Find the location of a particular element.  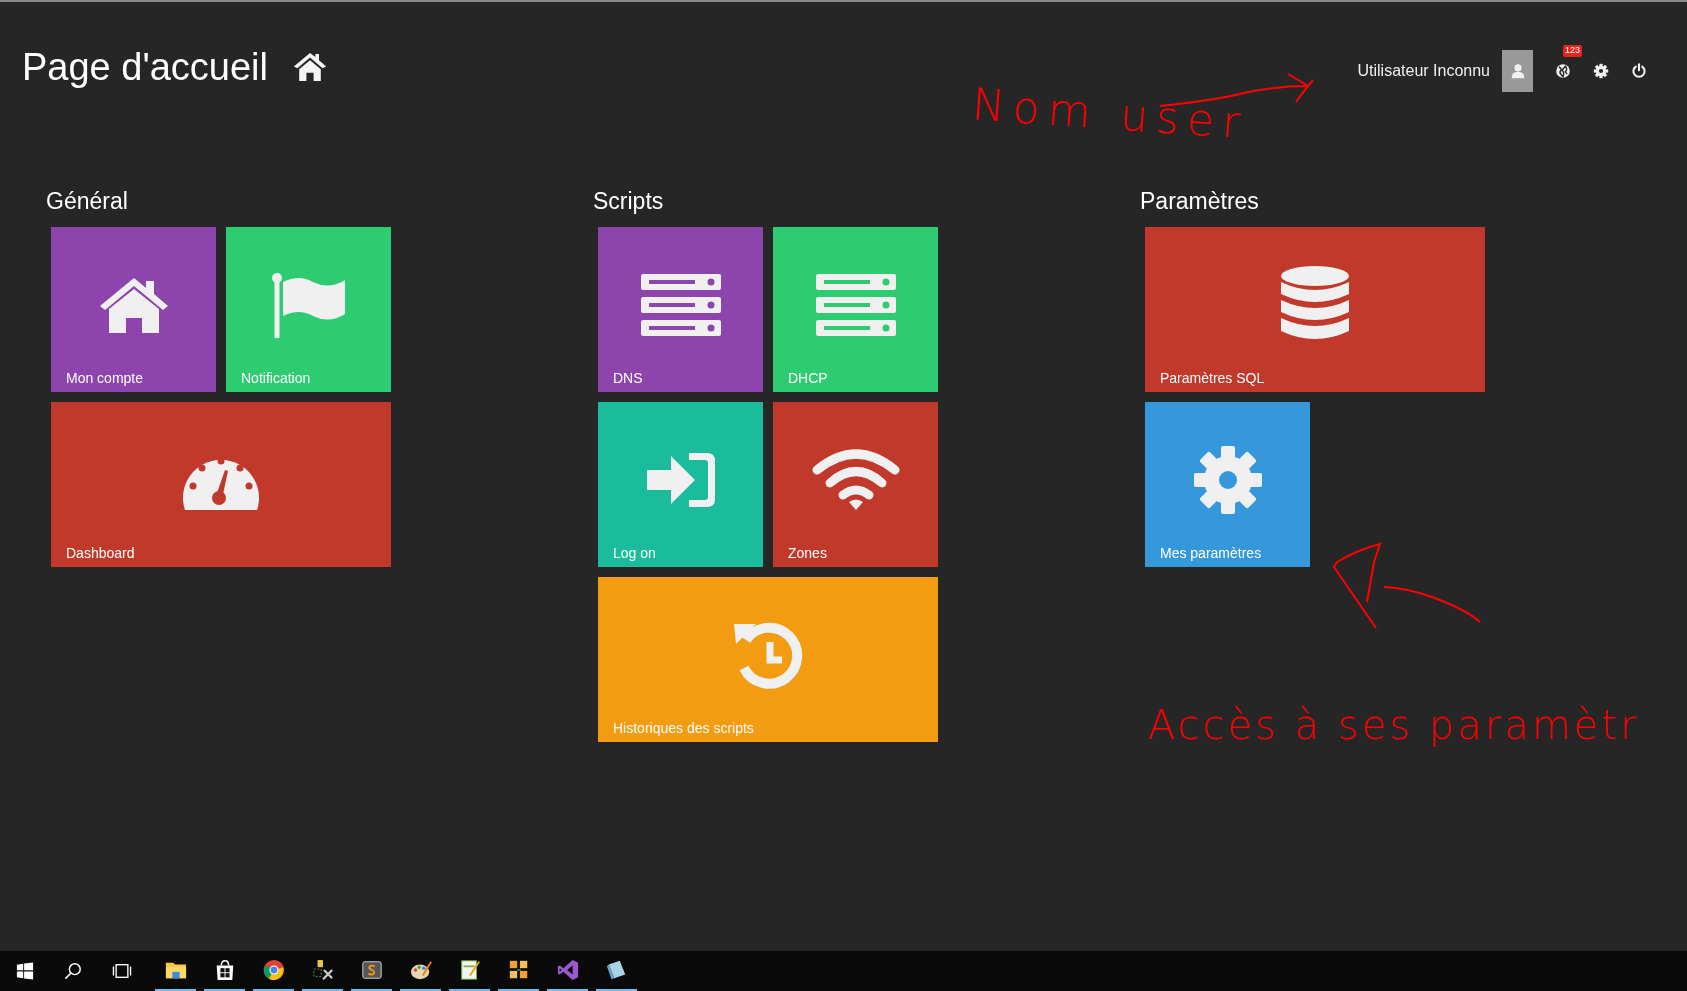

flag-icon is located at coordinates (308, 304).